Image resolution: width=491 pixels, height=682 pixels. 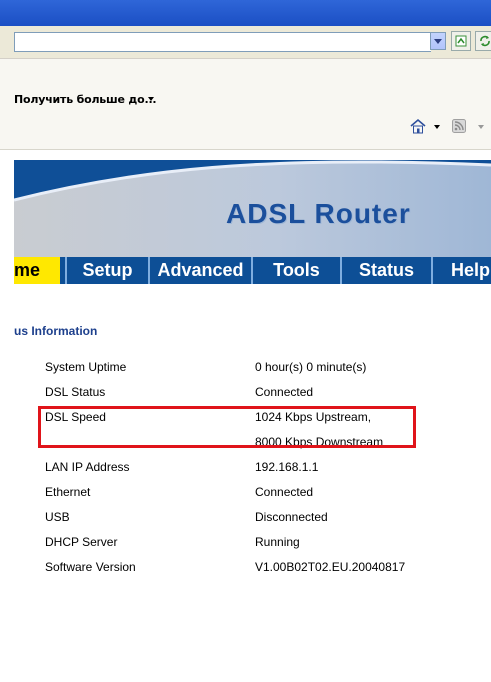 I want to click on info-label: Software Version, so click(x=90, y=567).